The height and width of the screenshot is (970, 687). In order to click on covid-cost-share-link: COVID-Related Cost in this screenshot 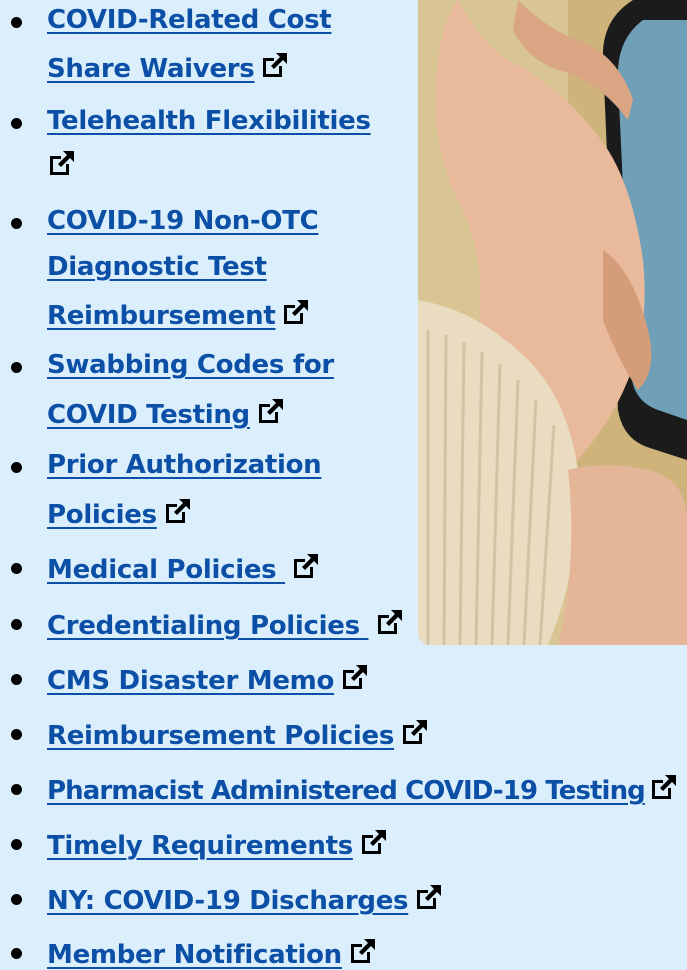, I will do `click(189, 20)`.